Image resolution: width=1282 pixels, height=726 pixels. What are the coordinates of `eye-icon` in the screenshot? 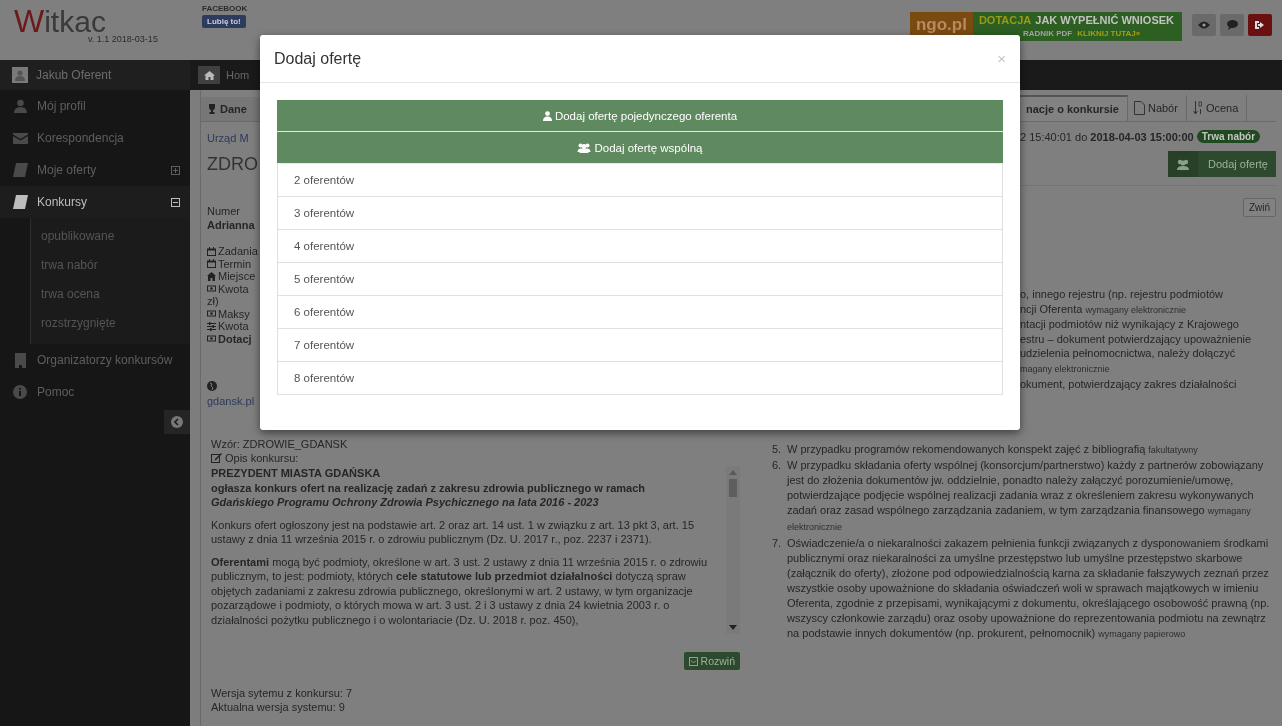 It's located at (1204, 25).